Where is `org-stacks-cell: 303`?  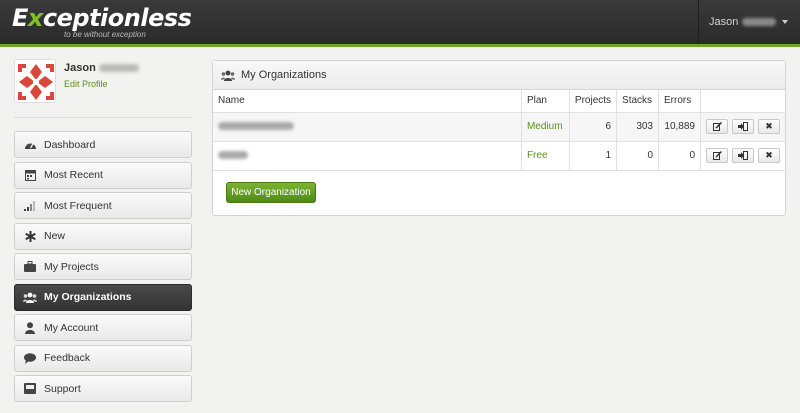 org-stacks-cell: 303 is located at coordinates (637, 127).